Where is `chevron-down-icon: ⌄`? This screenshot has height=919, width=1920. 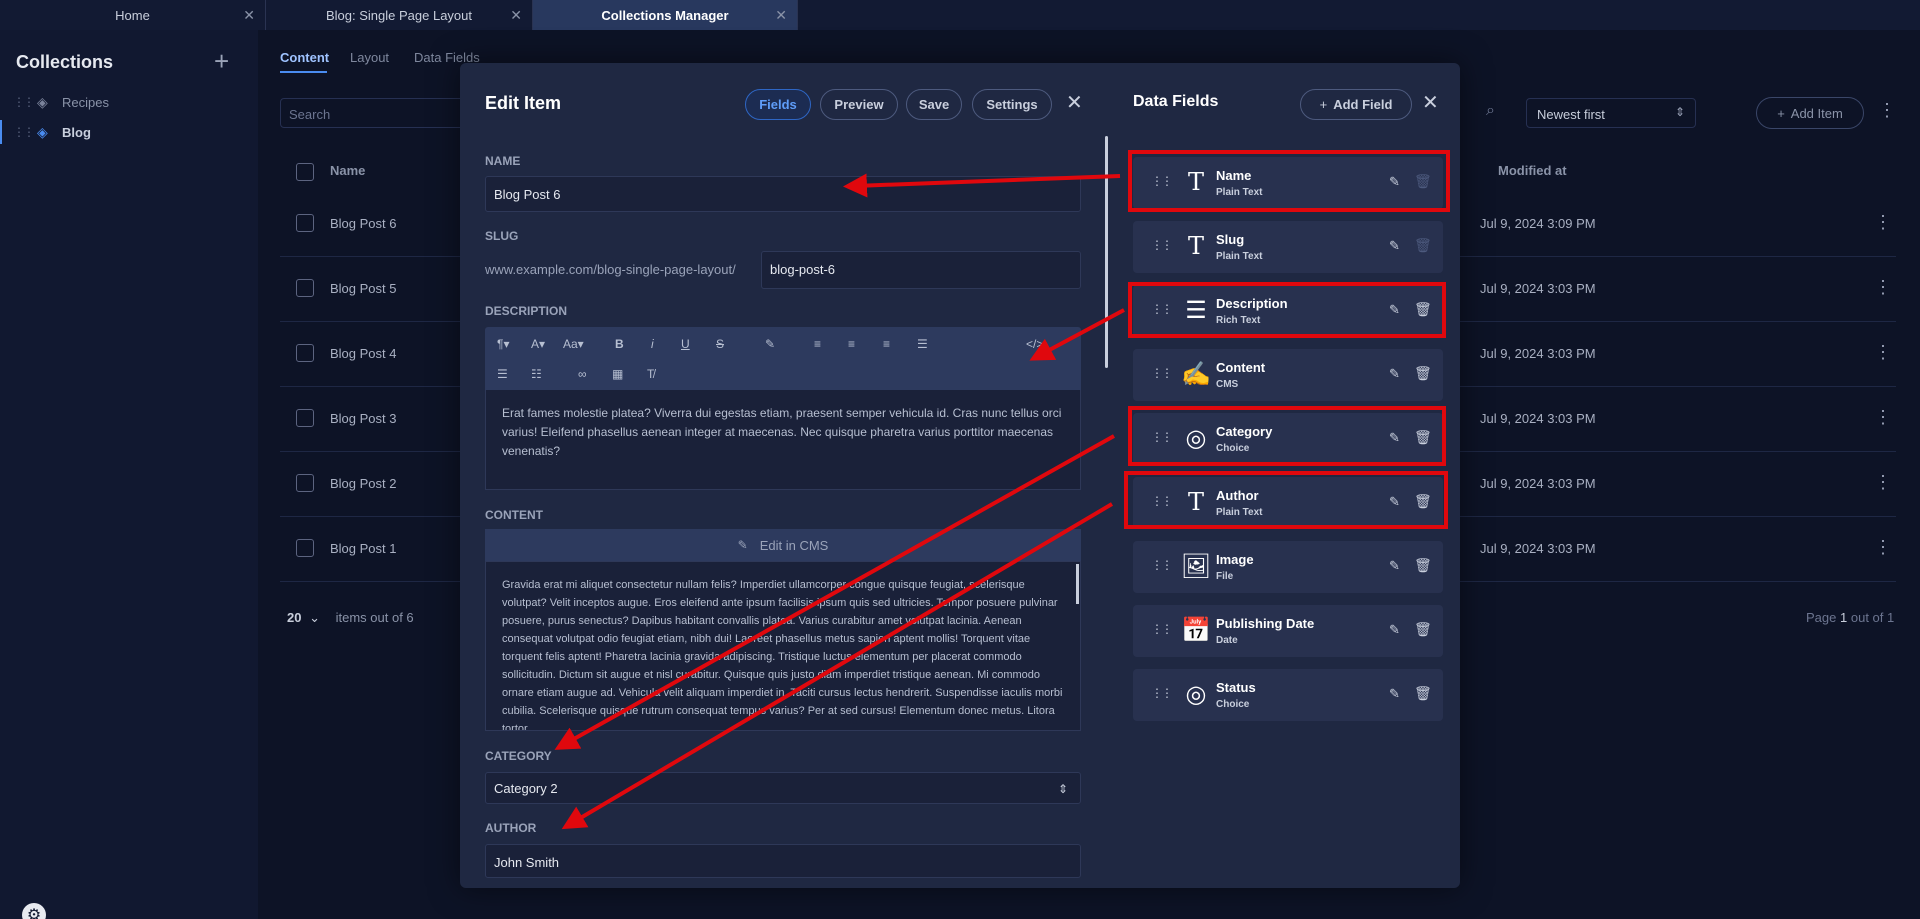
chevron-down-icon: ⌄ is located at coordinates (314, 617).